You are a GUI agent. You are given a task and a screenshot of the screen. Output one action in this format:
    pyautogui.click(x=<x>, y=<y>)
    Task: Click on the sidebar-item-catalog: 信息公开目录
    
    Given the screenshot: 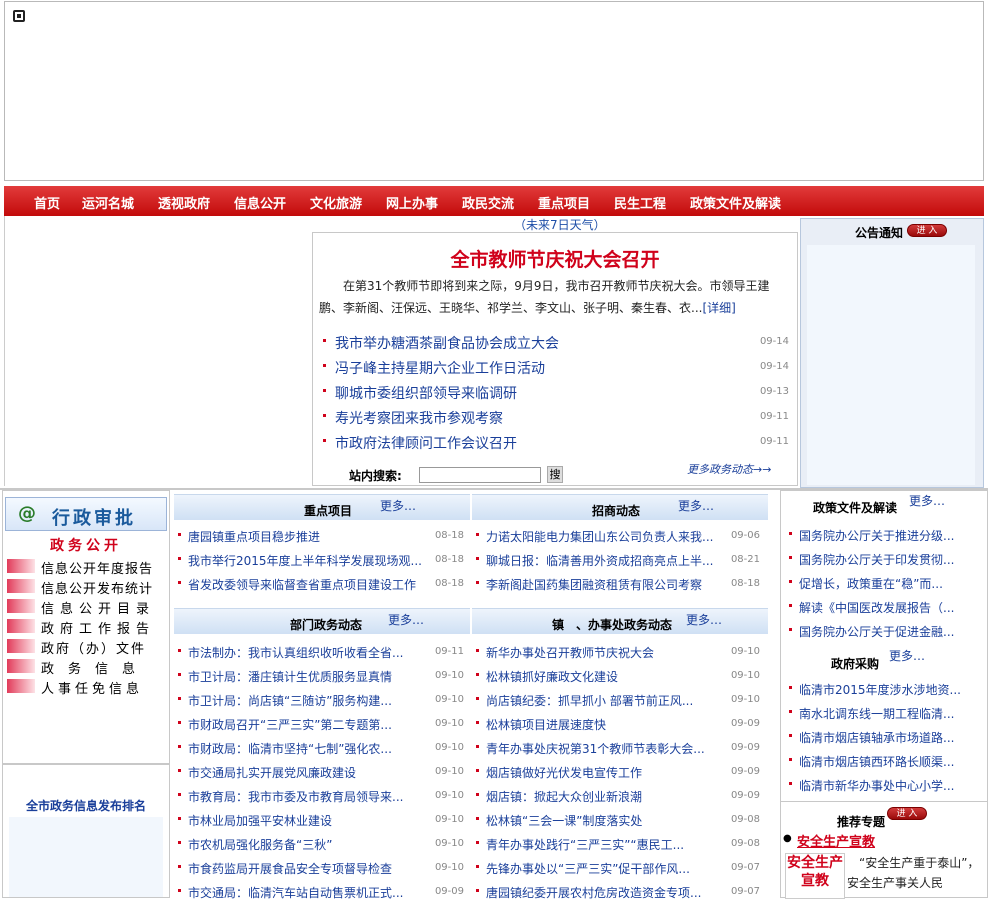 What is the action you would take?
    pyautogui.click(x=82, y=607)
    